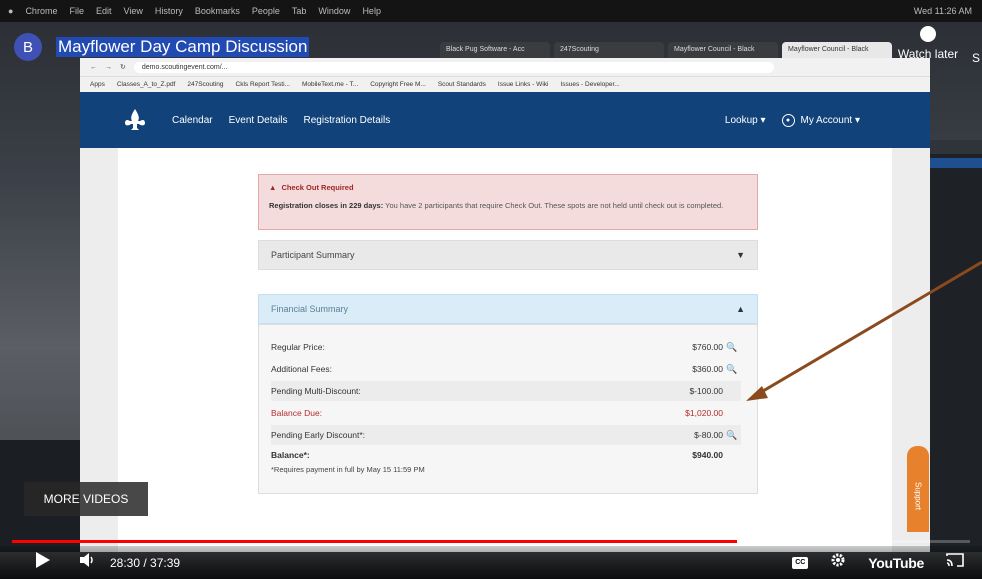 The height and width of the screenshot is (579, 982). I want to click on video-title-bar: B Mayflower Day Camp Discussion, so click(162, 47).